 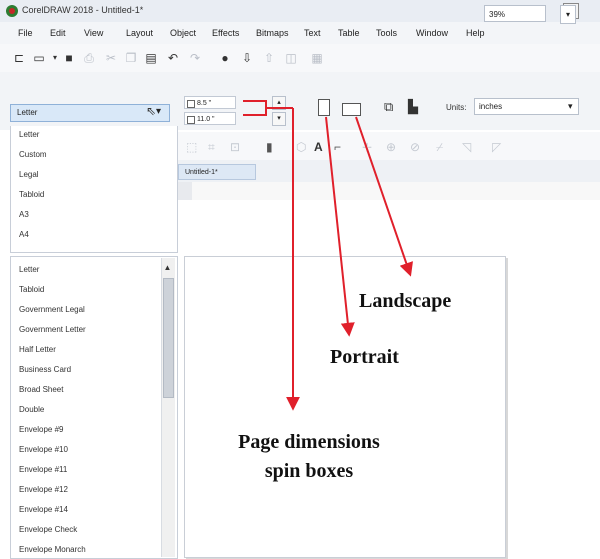 I want to click on units-dropdown-icon: ▾, so click(x=570, y=106).